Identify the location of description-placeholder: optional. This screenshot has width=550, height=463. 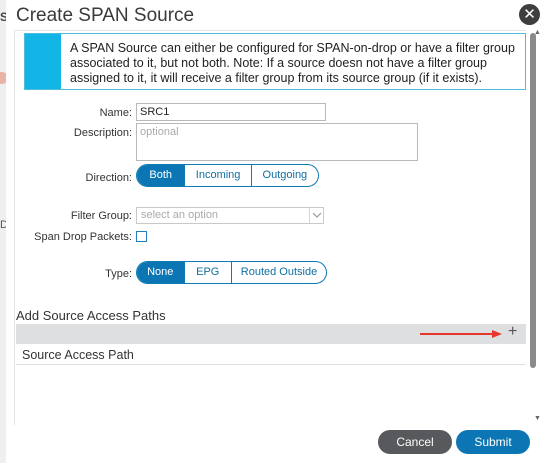
(159, 132).